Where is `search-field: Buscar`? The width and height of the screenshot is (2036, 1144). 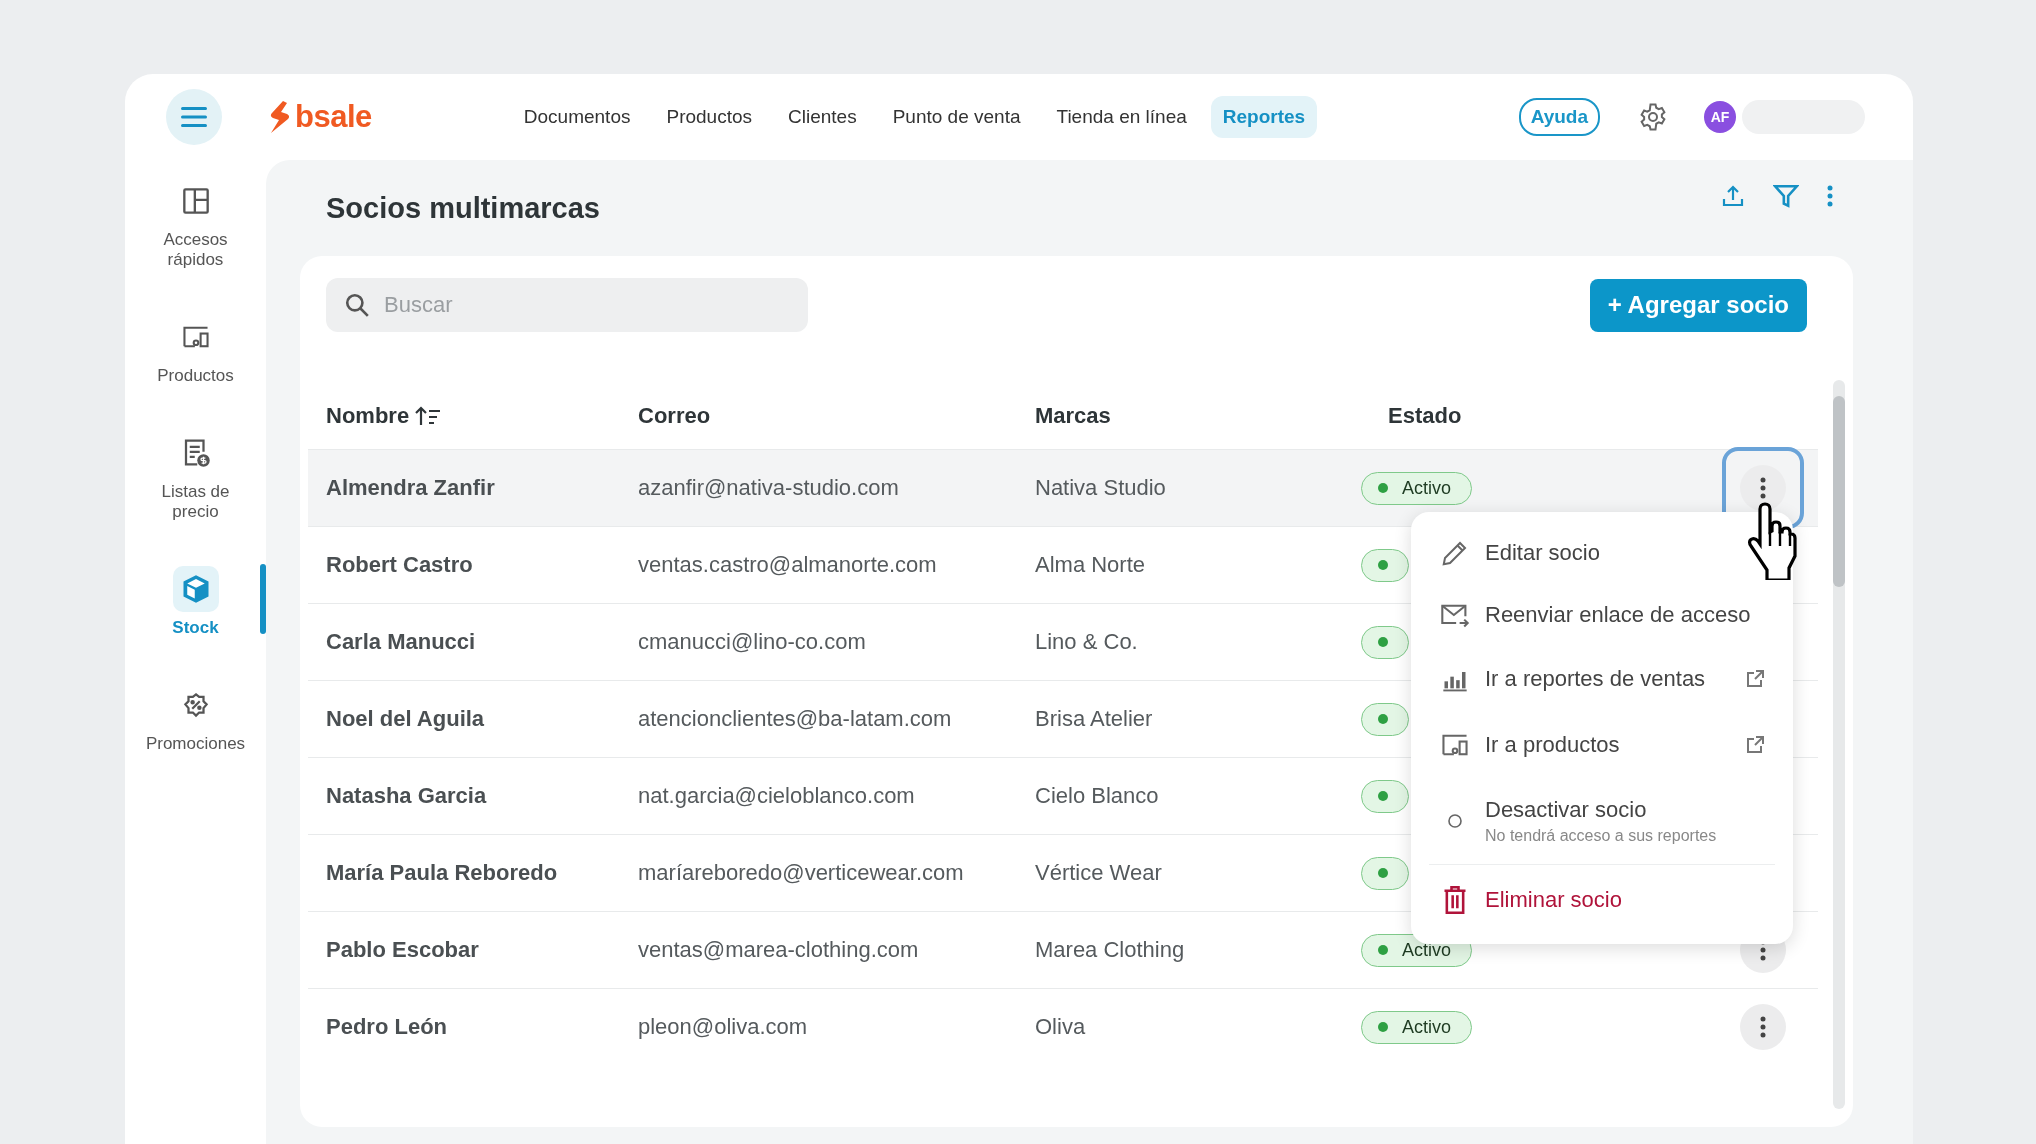
search-field: Buscar is located at coordinates (567, 305).